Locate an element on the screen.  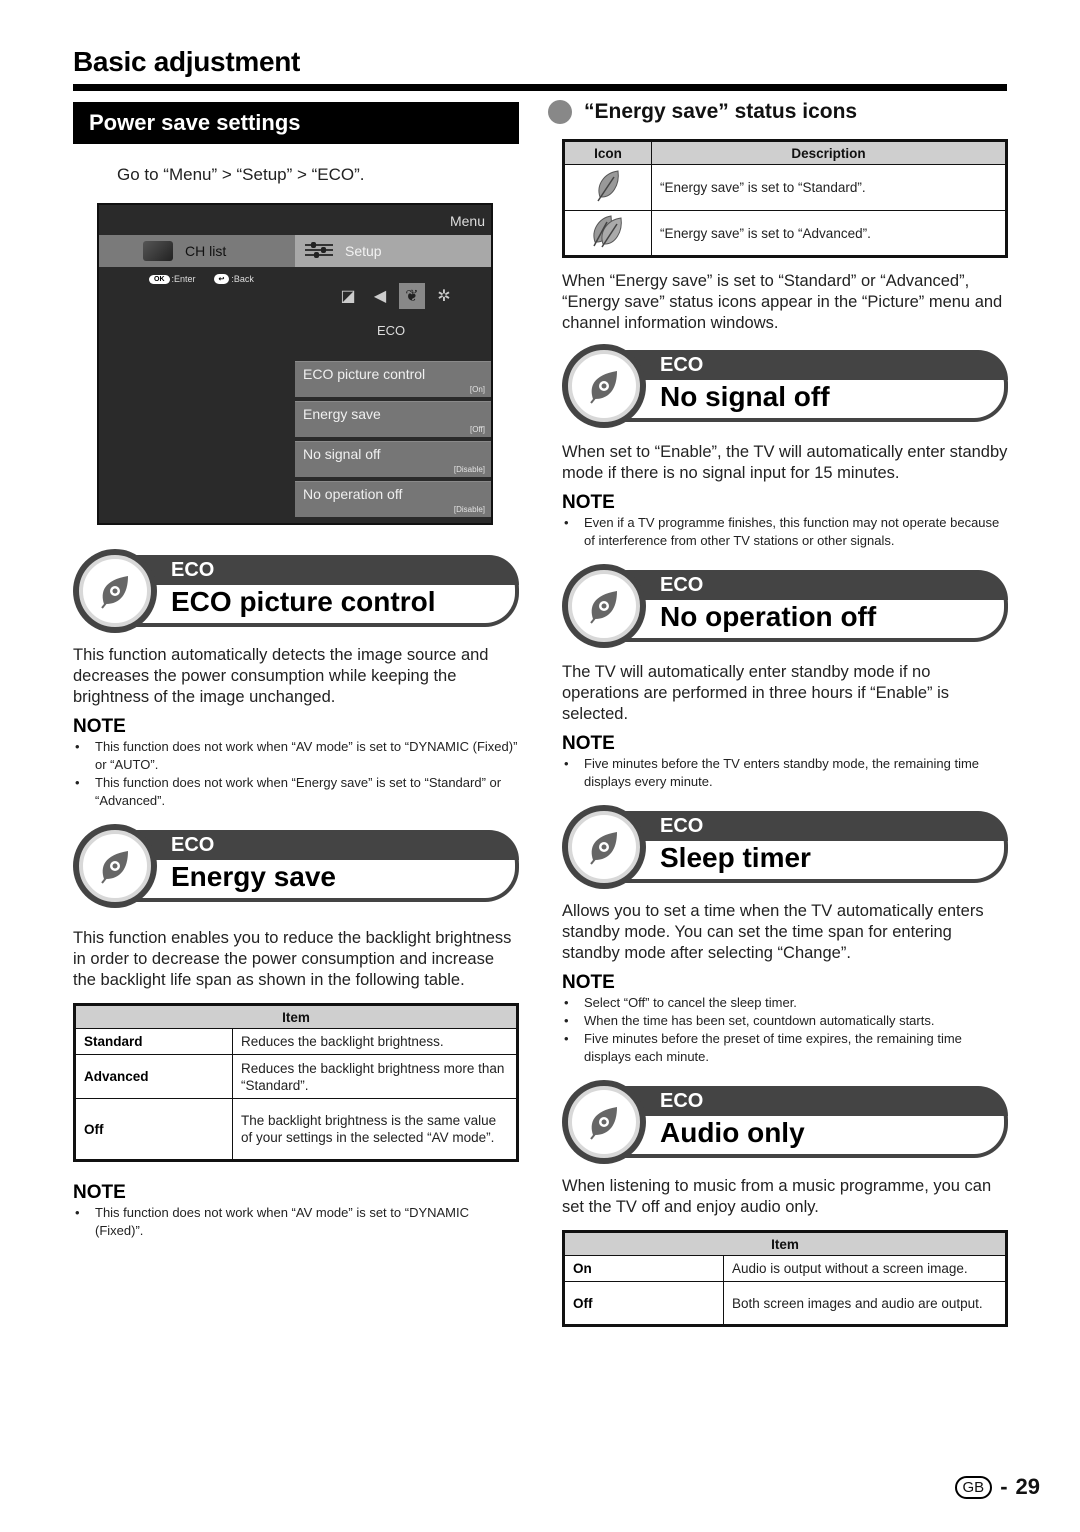
menu-item-value: [Off] is located at coordinates (477, 429).